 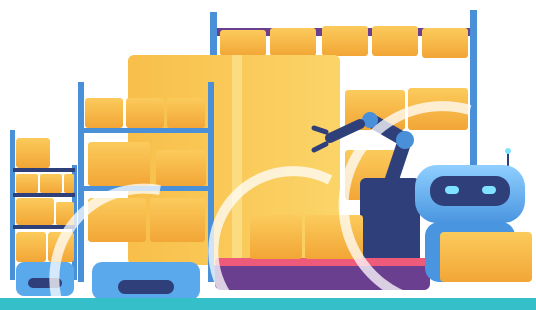 What do you see at coordinates (43, 205) in the screenshot?
I see `left-shelf-unit` at bounding box center [43, 205].